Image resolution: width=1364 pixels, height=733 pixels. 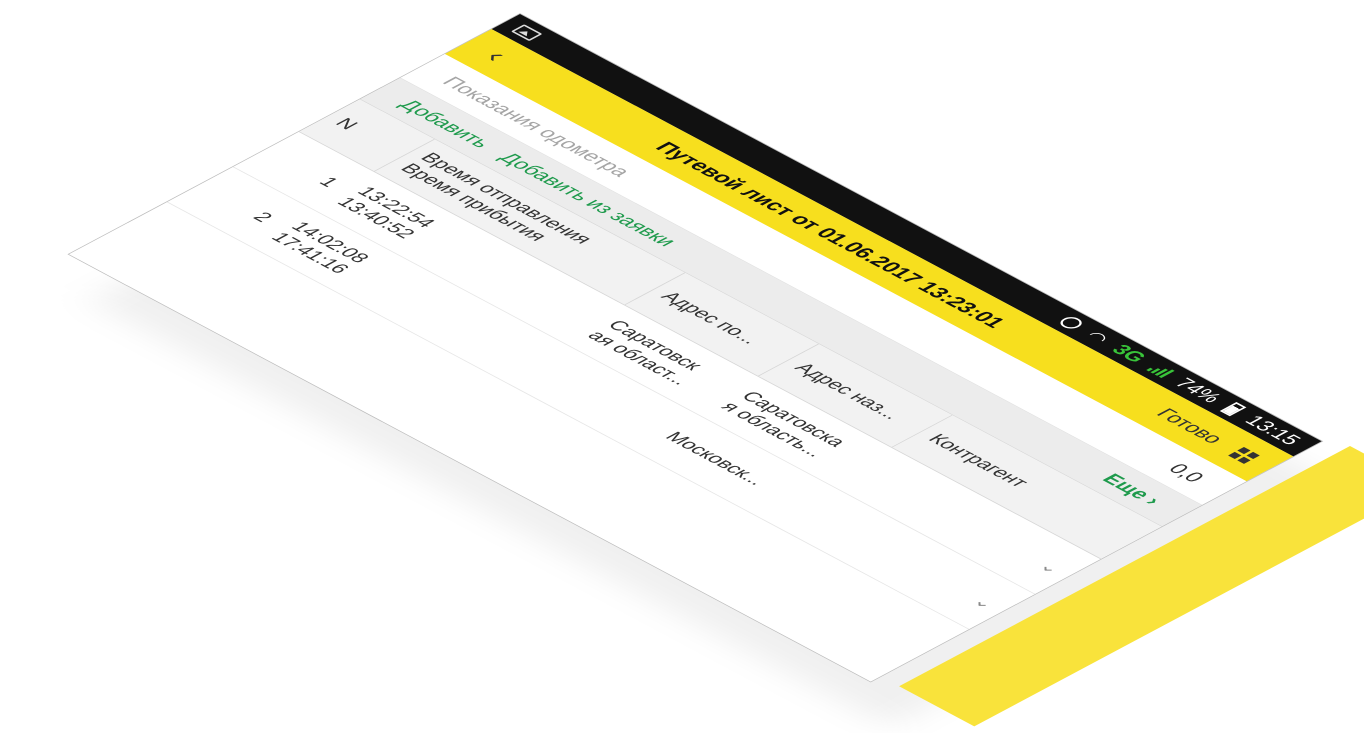 I want to click on column-label: N, so click(x=346, y=124).